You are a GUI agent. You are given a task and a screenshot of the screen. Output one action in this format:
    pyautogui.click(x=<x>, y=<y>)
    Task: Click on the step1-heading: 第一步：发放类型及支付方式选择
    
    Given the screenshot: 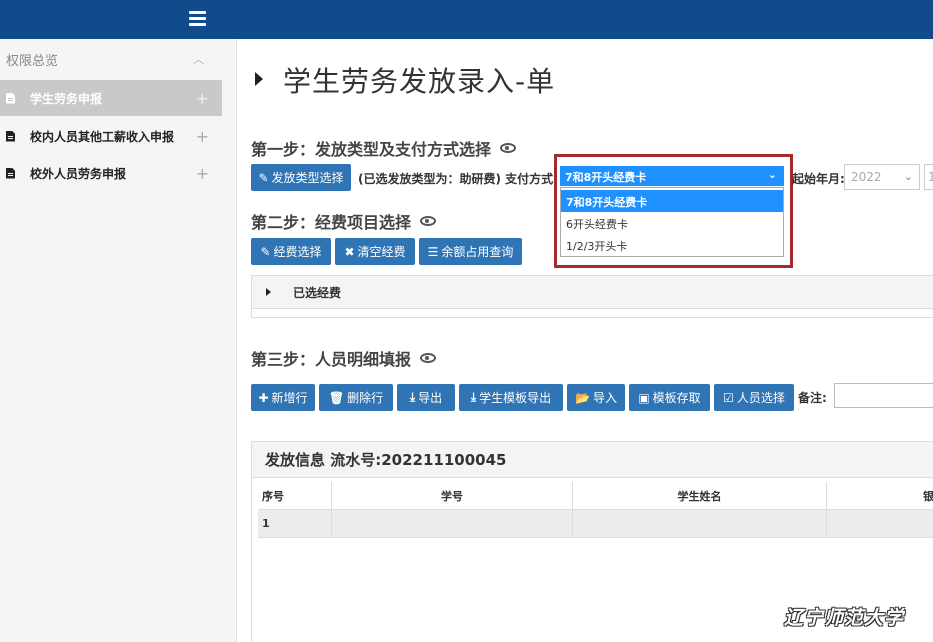 What is the action you would take?
    pyautogui.click(x=384, y=148)
    